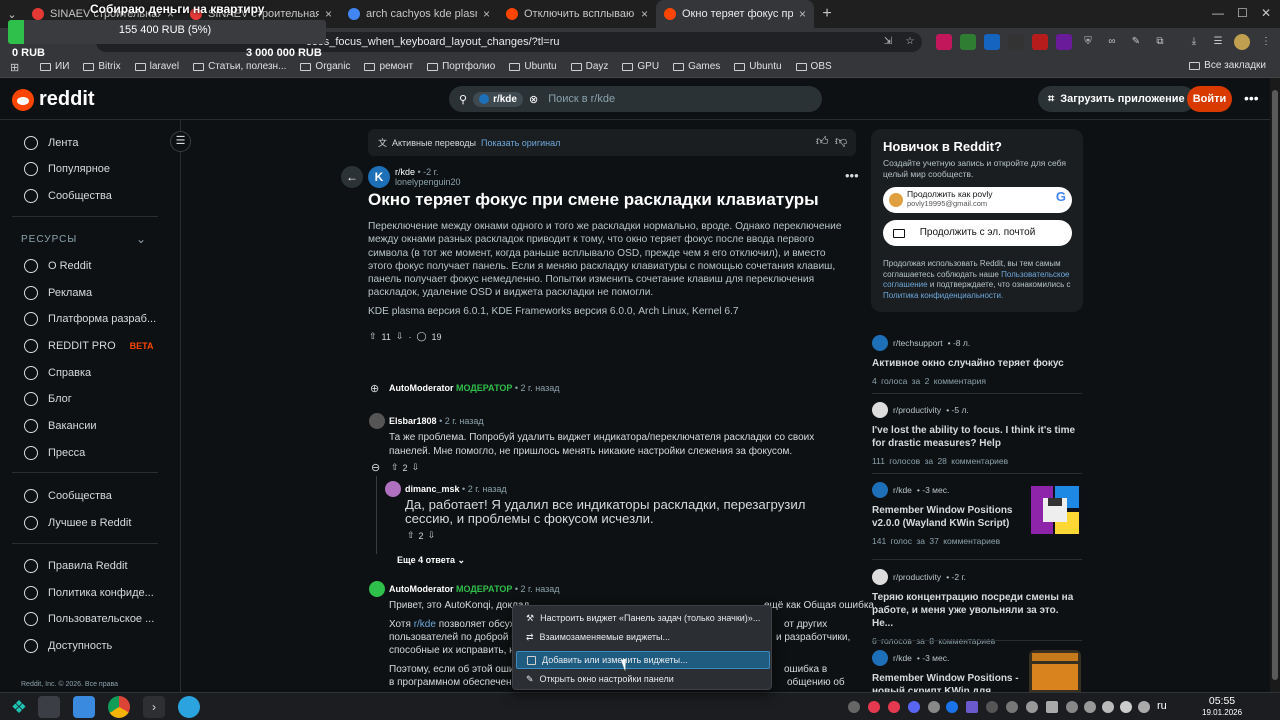 Image resolution: width=1280 pixels, height=720 pixels. Describe the element at coordinates (67, 169) in the screenshot. I see `sidebar-item-popular: Популярное` at that location.